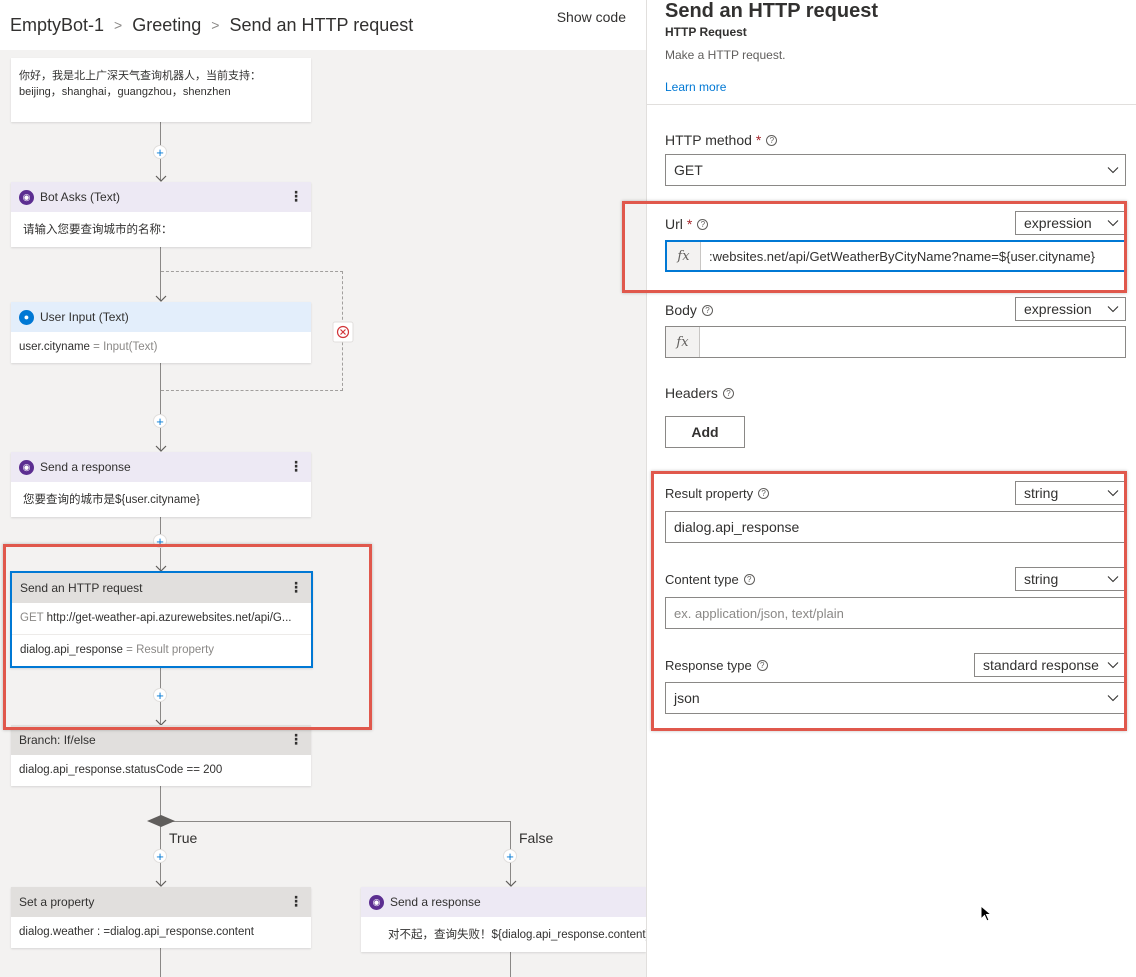  I want to click on panel-subtitle: HTTP Request, so click(706, 32).